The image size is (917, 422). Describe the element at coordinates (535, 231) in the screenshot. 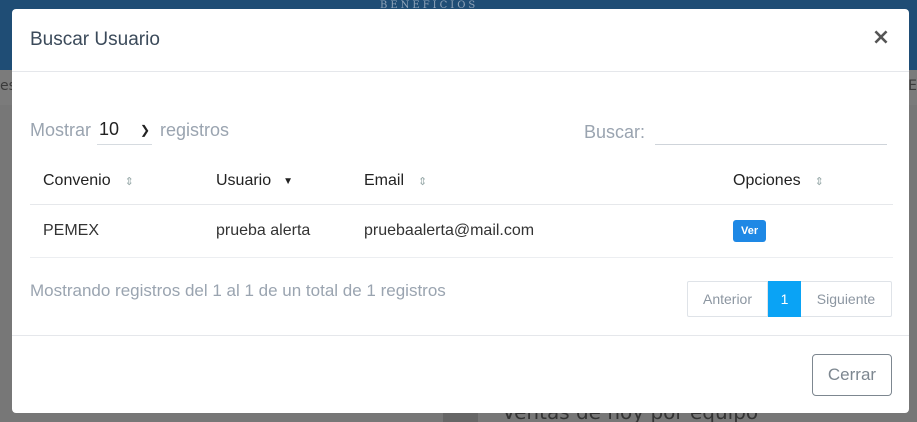

I see `cell-email: pruebaalerta@mail.com` at that location.